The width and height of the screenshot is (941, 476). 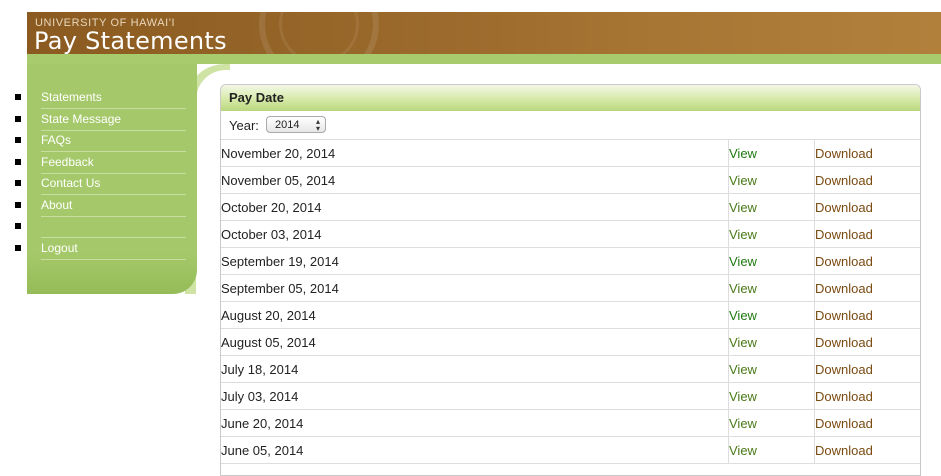 What do you see at coordinates (475, 315) in the screenshot?
I see `pay-date: August 20, 2014` at bounding box center [475, 315].